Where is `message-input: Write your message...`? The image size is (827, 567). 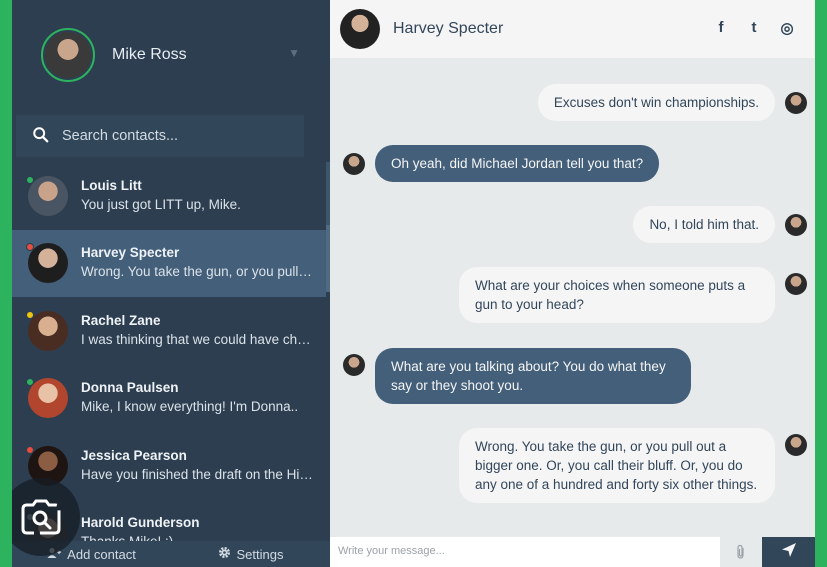 message-input: Write your message... is located at coordinates (525, 552).